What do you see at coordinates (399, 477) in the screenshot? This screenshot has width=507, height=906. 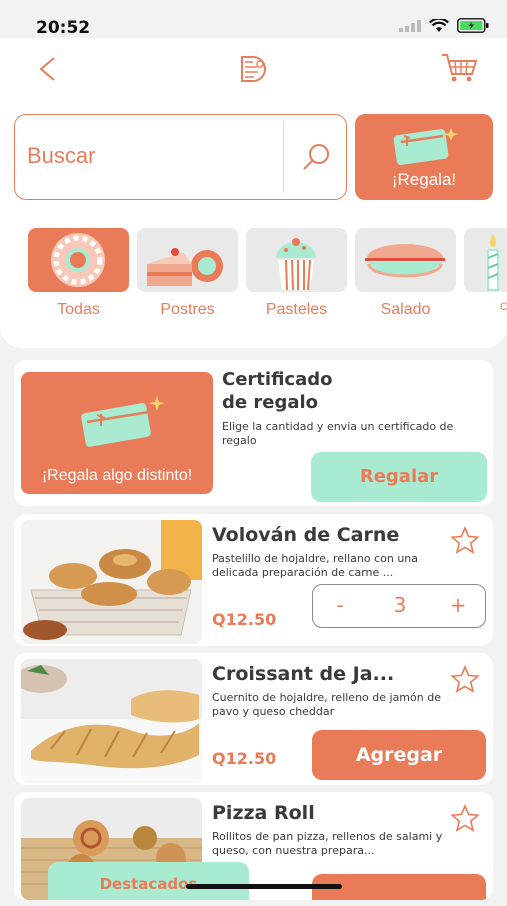 I see `regalar-button: Regalar` at bounding box center [399, 477].